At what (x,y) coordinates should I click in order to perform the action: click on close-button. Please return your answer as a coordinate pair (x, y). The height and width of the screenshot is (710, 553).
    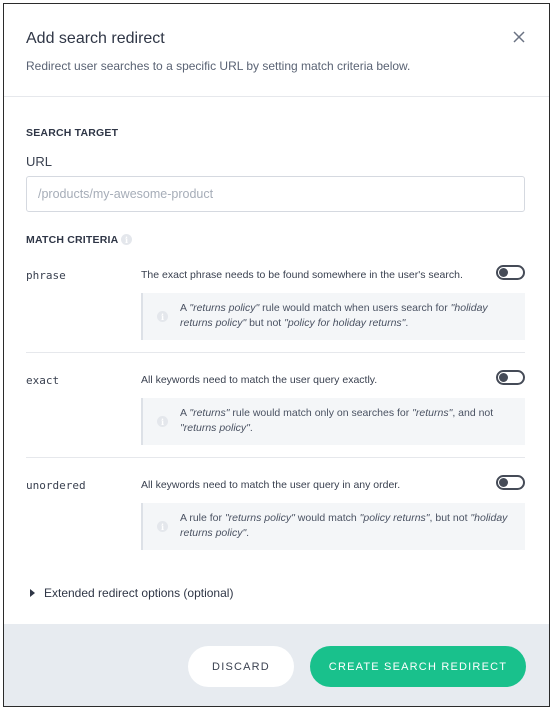
    Looking at the image, I should click on (519, 37).